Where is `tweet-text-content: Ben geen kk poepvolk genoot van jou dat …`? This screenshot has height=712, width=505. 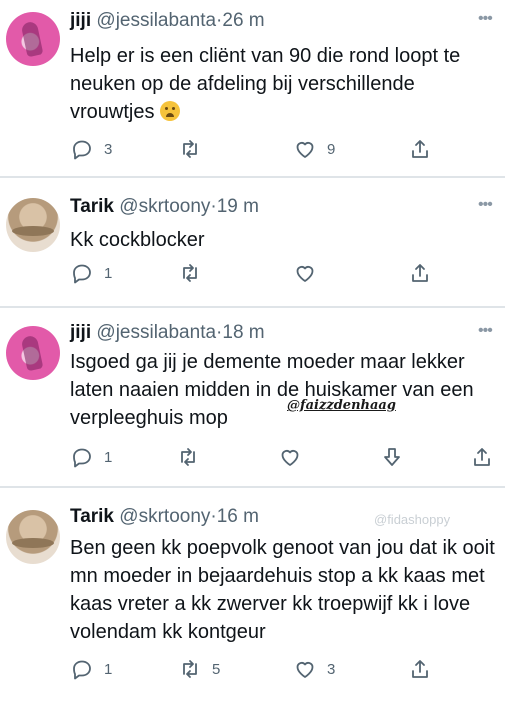 tweet-text-content: Ben geen kk poepvolk genoot van jou dat … is located at coordinates (282, 590).